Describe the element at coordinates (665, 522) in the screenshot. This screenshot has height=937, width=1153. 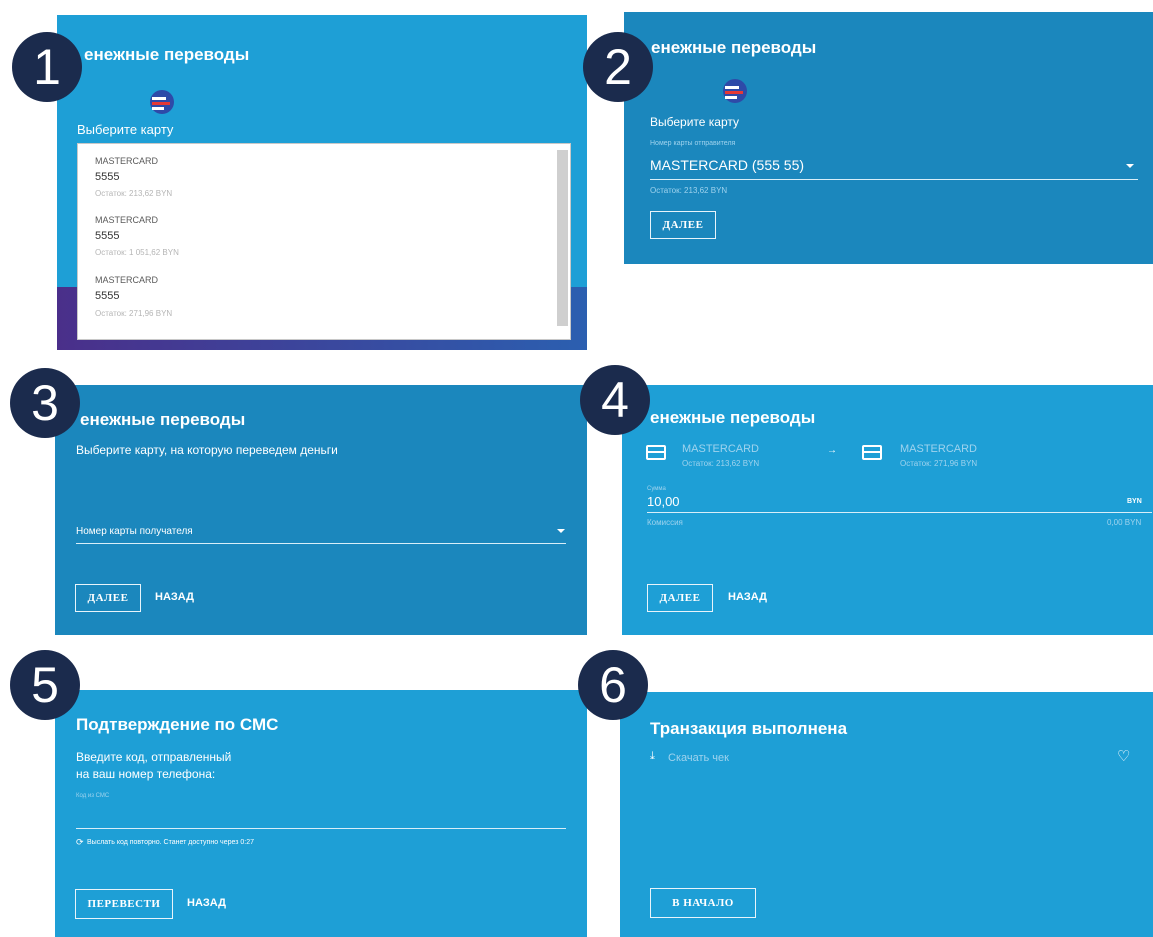
I see `commission-label: Комиссия` at that location.